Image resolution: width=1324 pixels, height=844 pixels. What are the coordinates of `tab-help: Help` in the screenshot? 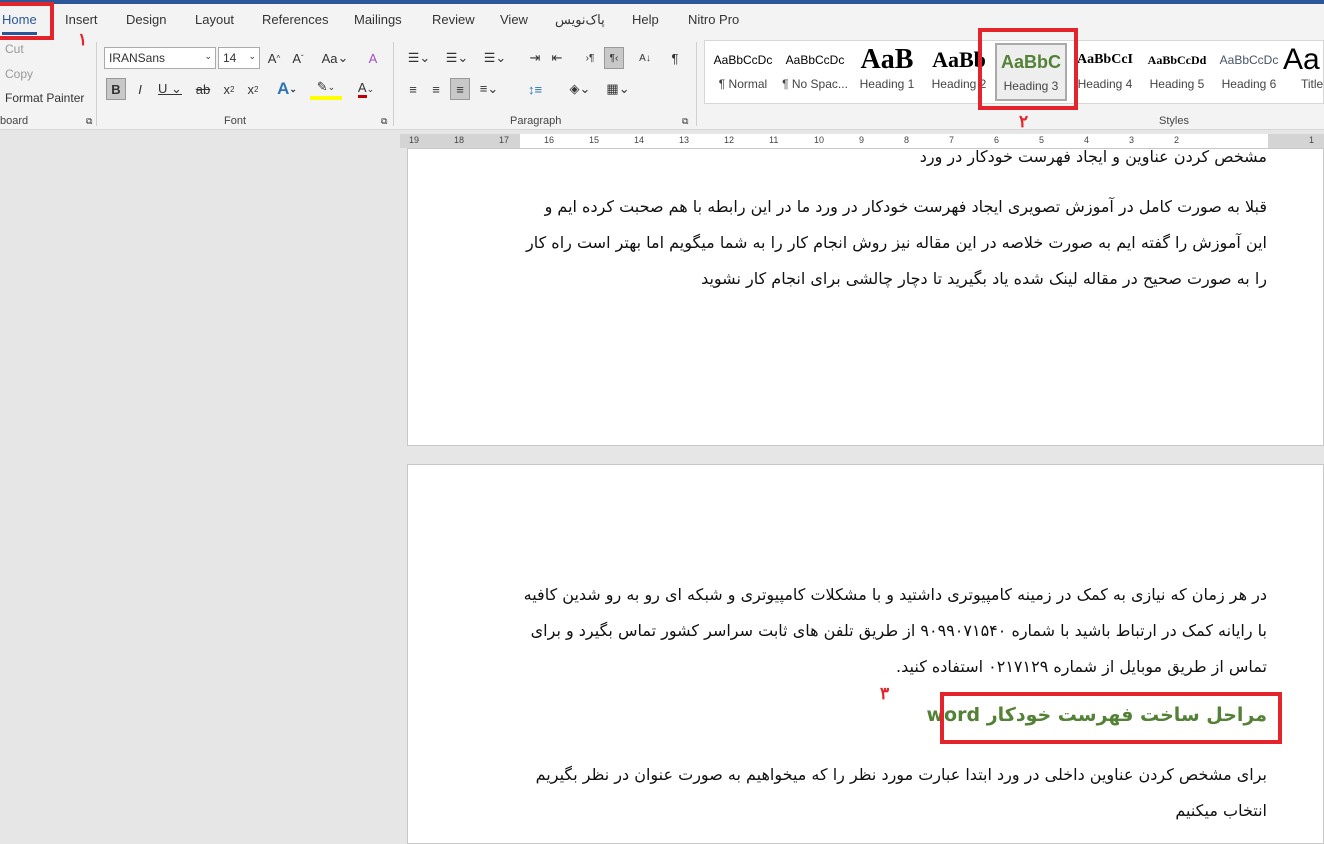 It's located at (645, 19).